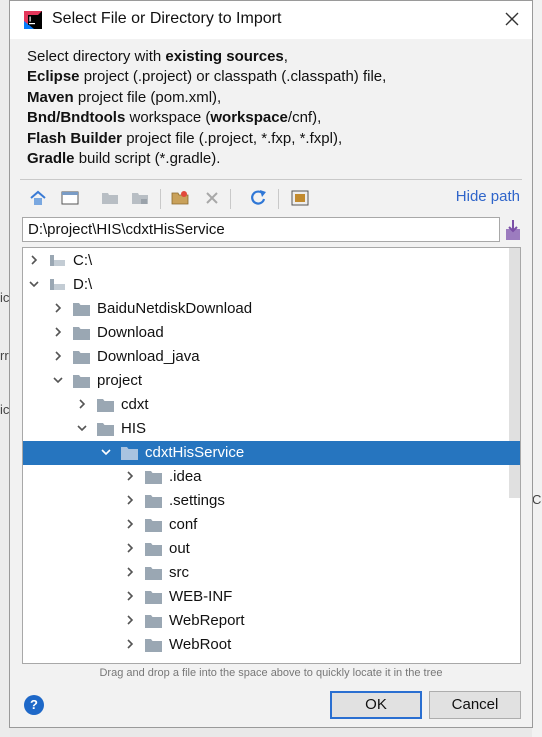 The height and width of the screenshot is (737, 542). Describe the element at coordinates (265, 357) in the screenshot. I see `tree-row: Download_java` at that location.